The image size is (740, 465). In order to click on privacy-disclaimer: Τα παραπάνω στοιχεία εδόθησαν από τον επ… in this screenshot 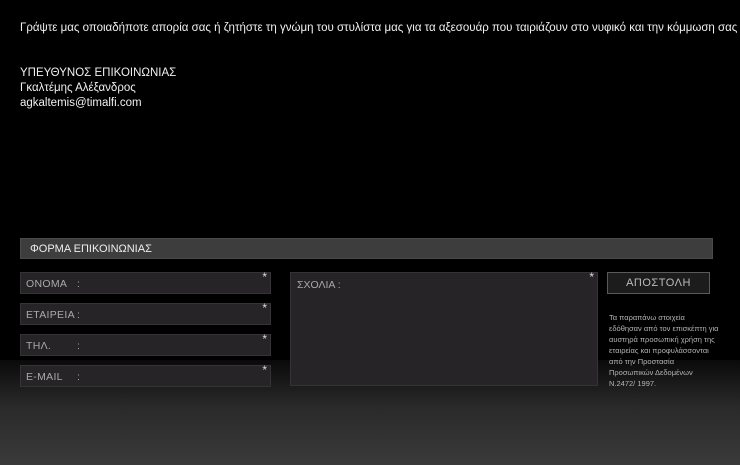, I will do `click(664, 350)`.